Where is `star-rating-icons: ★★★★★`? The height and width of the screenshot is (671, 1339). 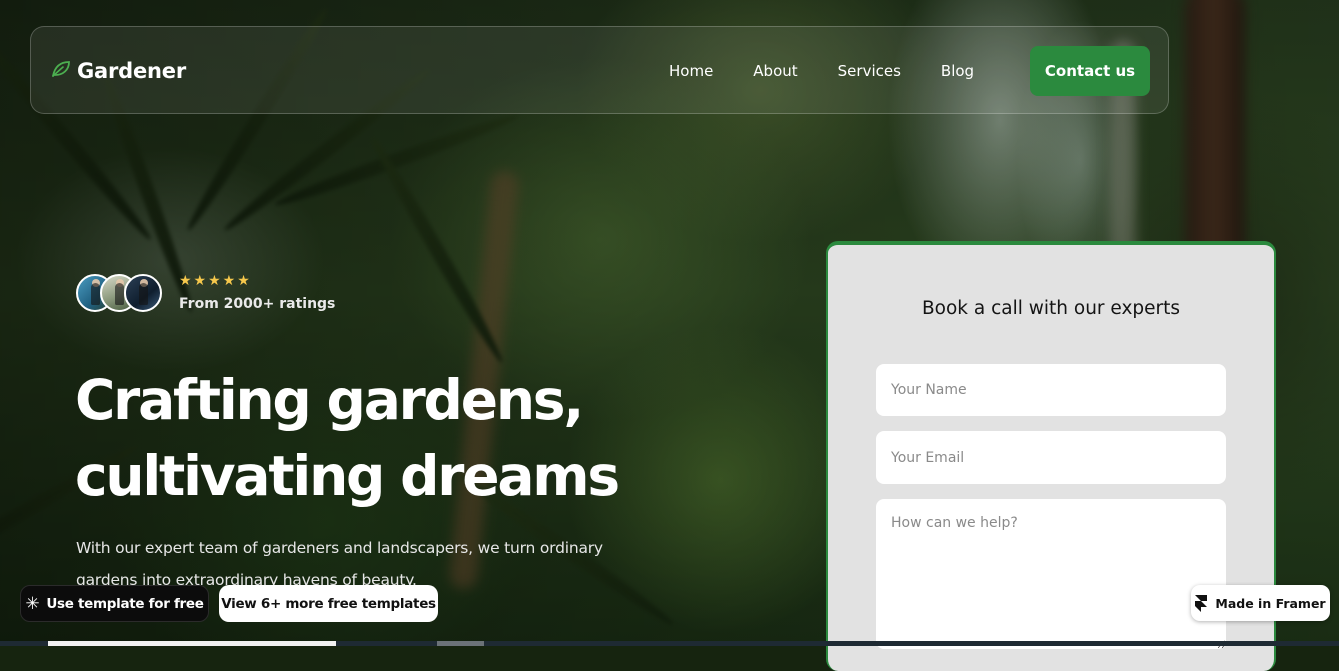 star-rating-icons: ★★★★★ is located at coordinates (215, 281).